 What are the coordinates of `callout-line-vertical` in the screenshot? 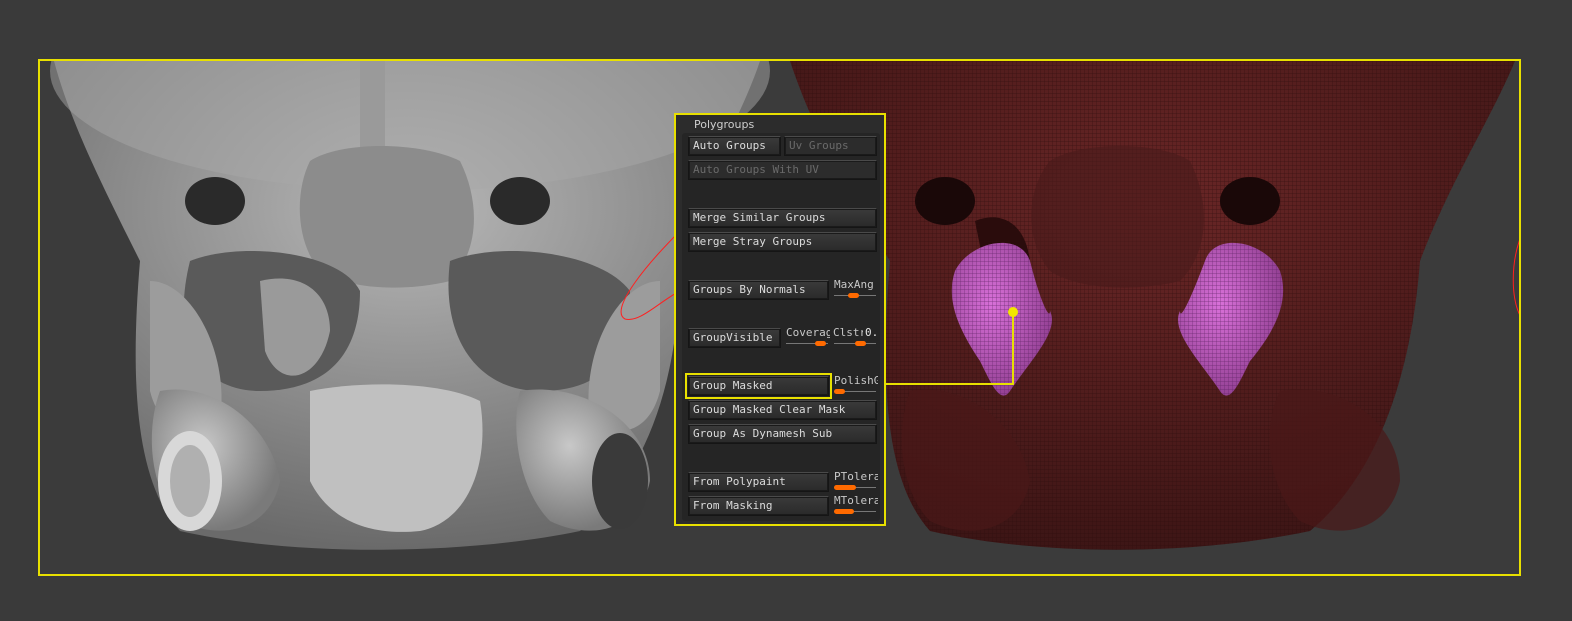 It's located at (1013, 348).